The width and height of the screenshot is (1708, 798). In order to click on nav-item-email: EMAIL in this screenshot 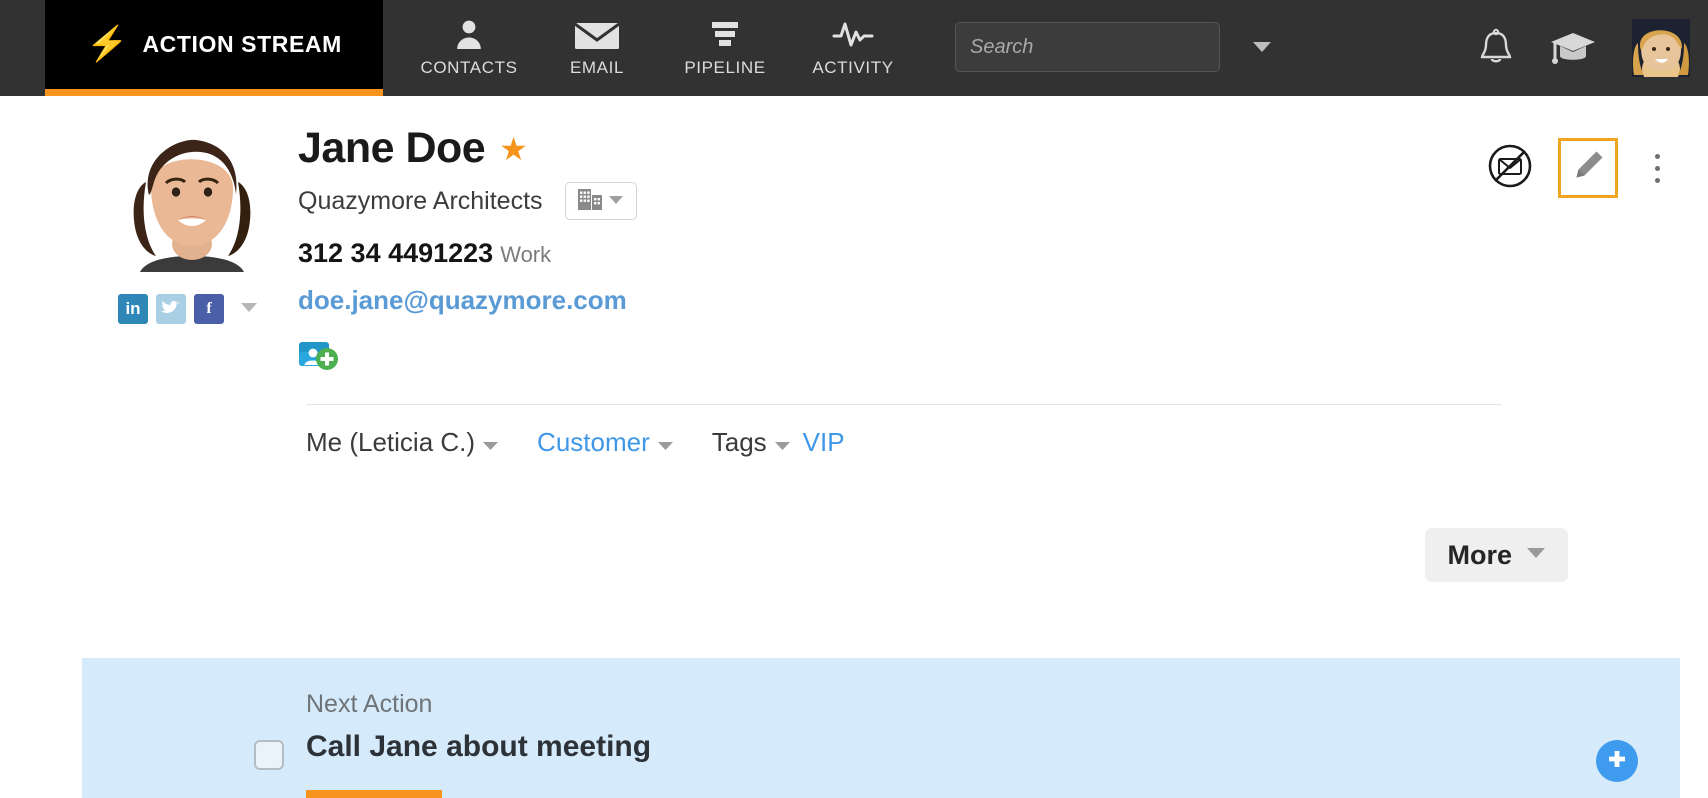, I will do `click(597, 46)`.